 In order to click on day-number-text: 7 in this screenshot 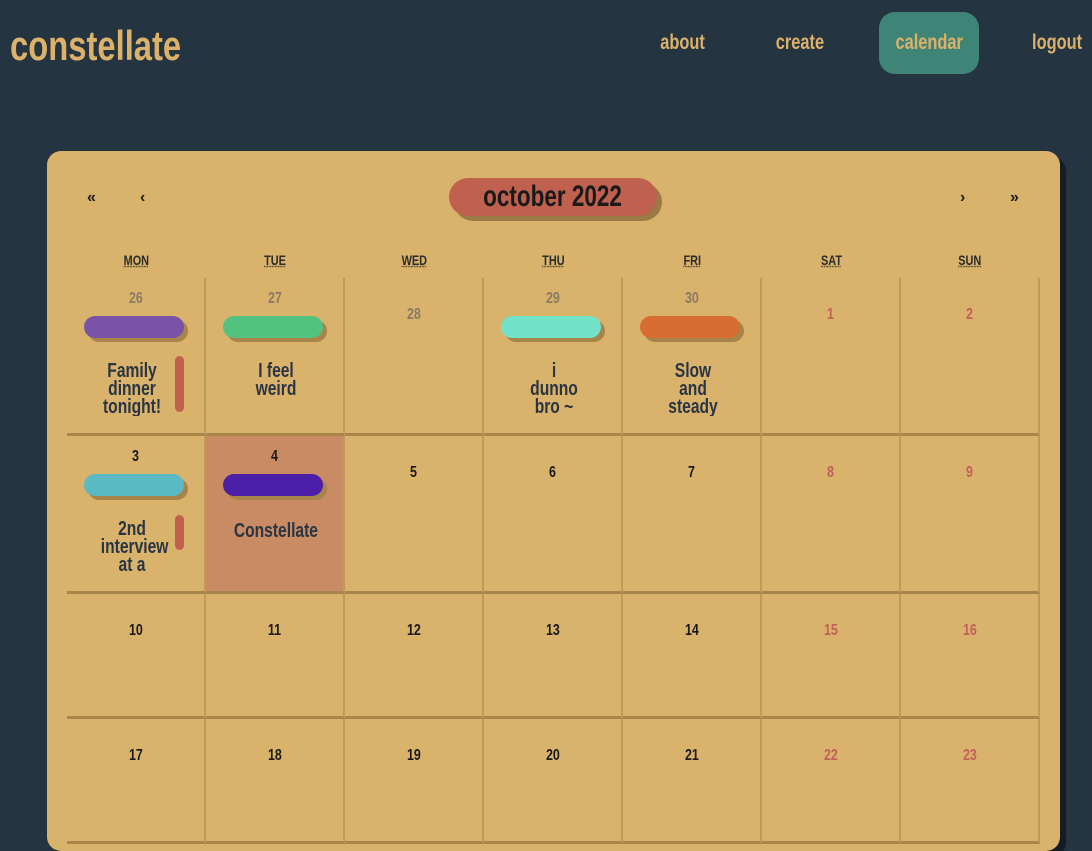, I will do `click(691, 472)`.